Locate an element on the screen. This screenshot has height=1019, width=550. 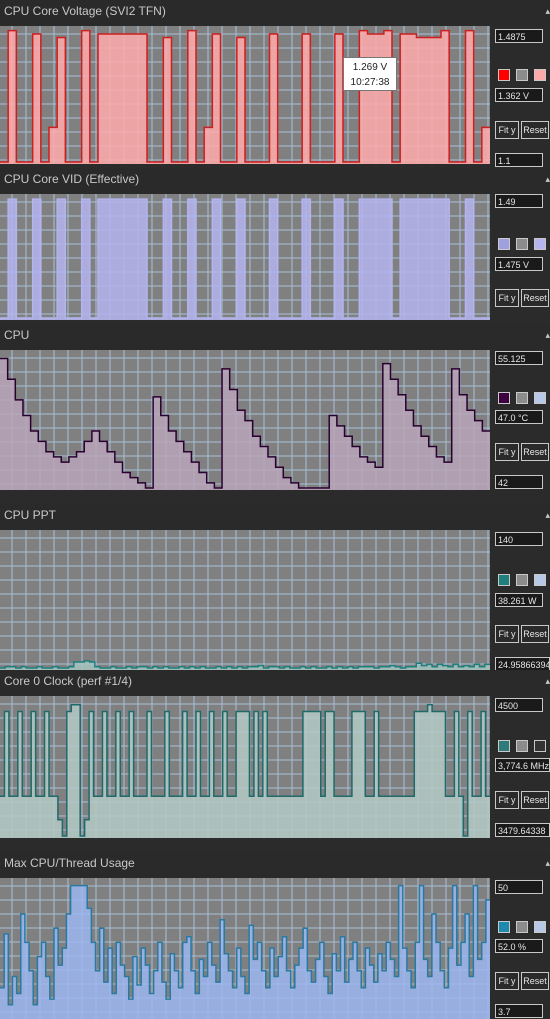
current-value: 38.261 W is located at coordinates (519, 600).